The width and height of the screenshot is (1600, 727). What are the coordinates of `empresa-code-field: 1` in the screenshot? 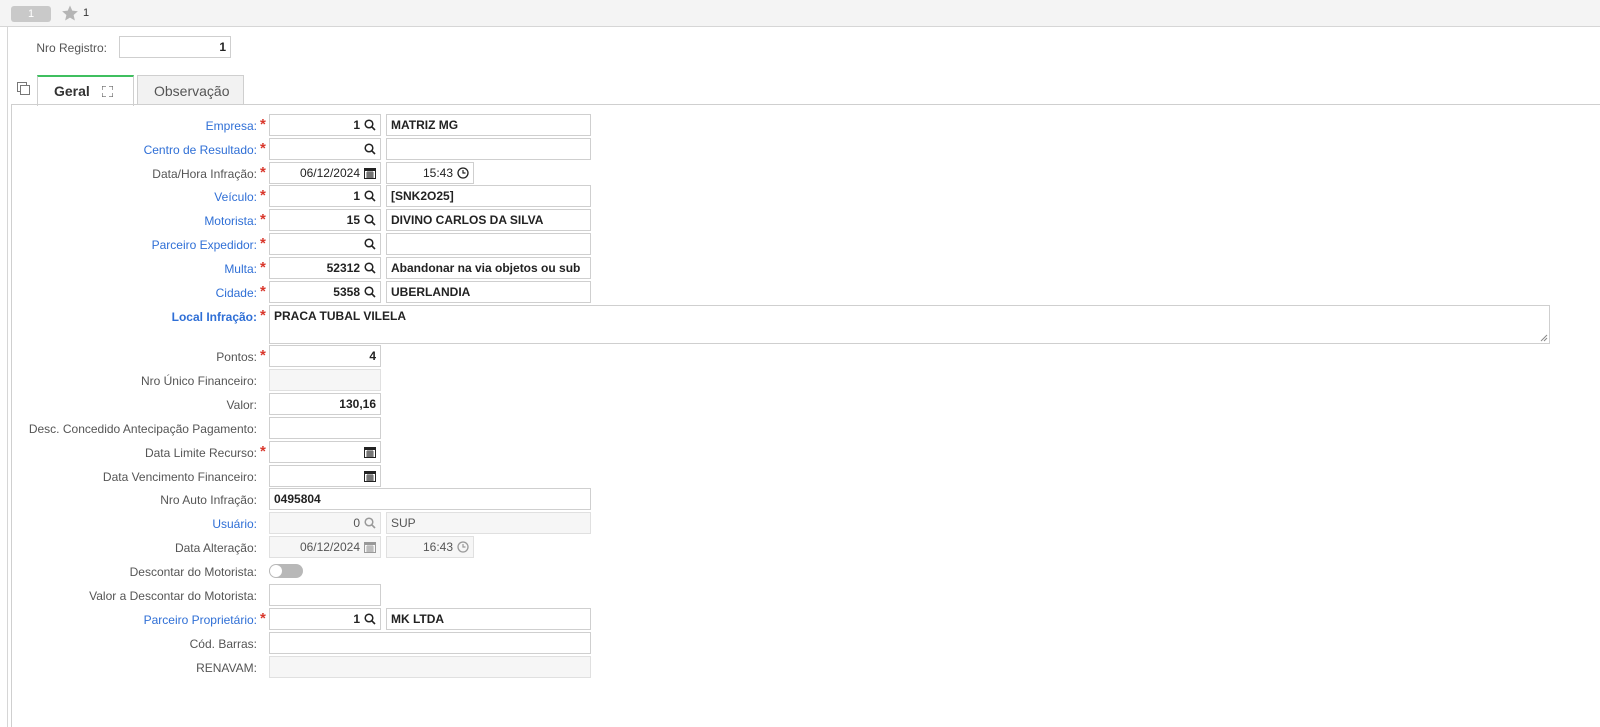 It's located at (325, 125).